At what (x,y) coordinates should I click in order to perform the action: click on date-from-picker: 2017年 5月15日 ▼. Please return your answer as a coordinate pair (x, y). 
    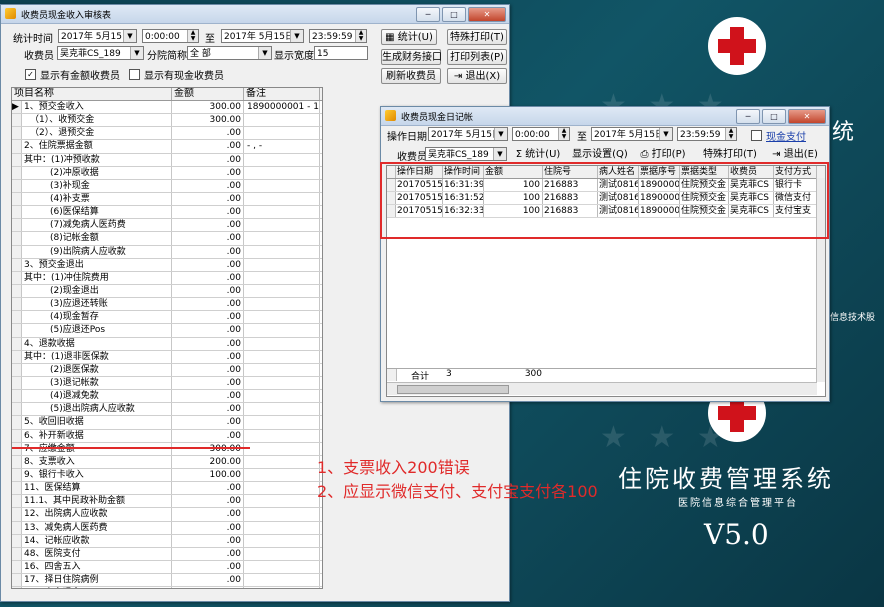
    Looking at the image, I should click on (97, 36).